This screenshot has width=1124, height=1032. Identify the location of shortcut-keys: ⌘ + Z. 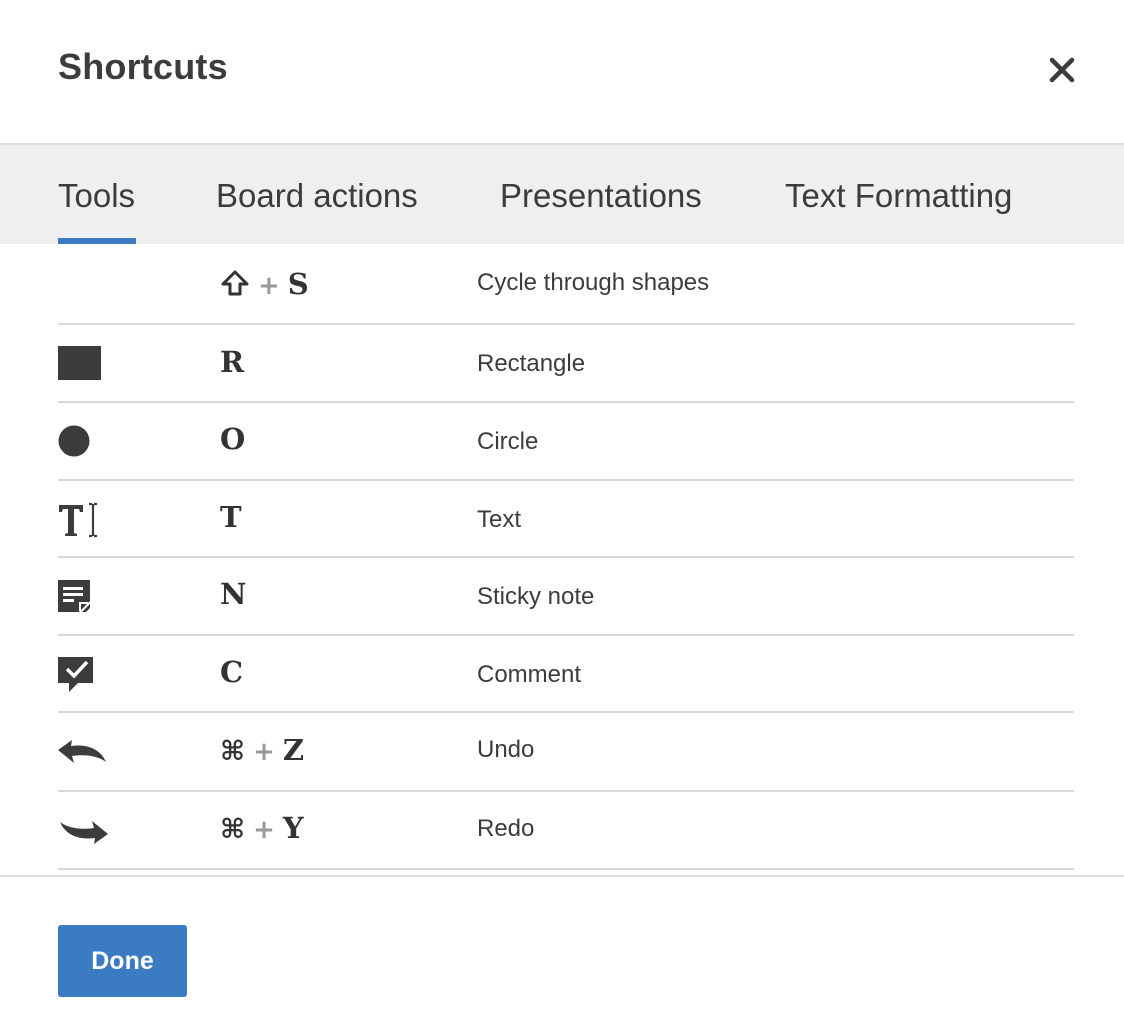
(262, 750).